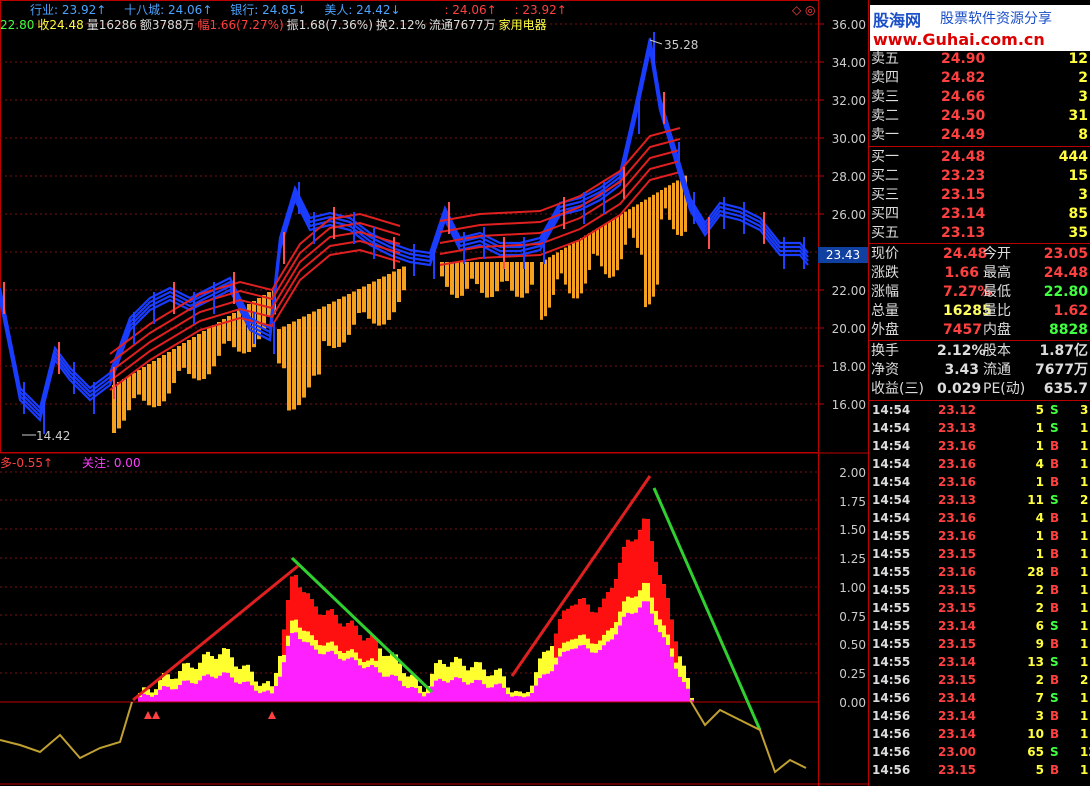  Describe the element at coordinates (957, 500) in the screenshot. I see `tick-price: 23.13` at that location.